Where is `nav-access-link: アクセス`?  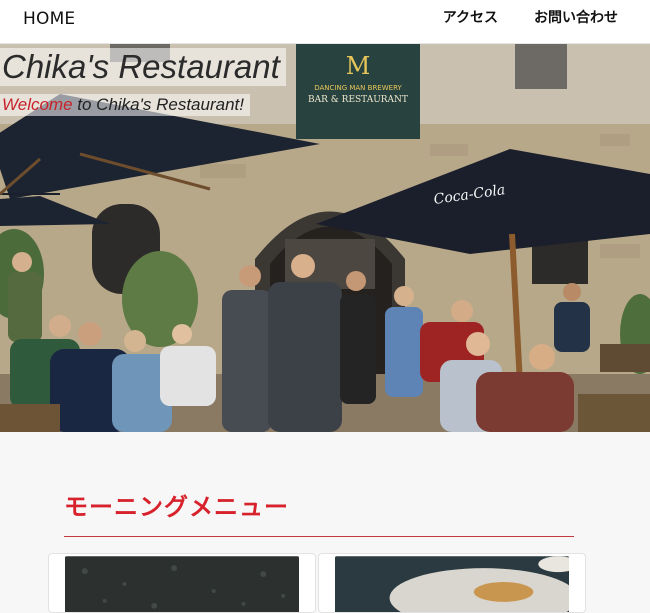 nav-access-link: アクセス is located at coordinates (470, 17).